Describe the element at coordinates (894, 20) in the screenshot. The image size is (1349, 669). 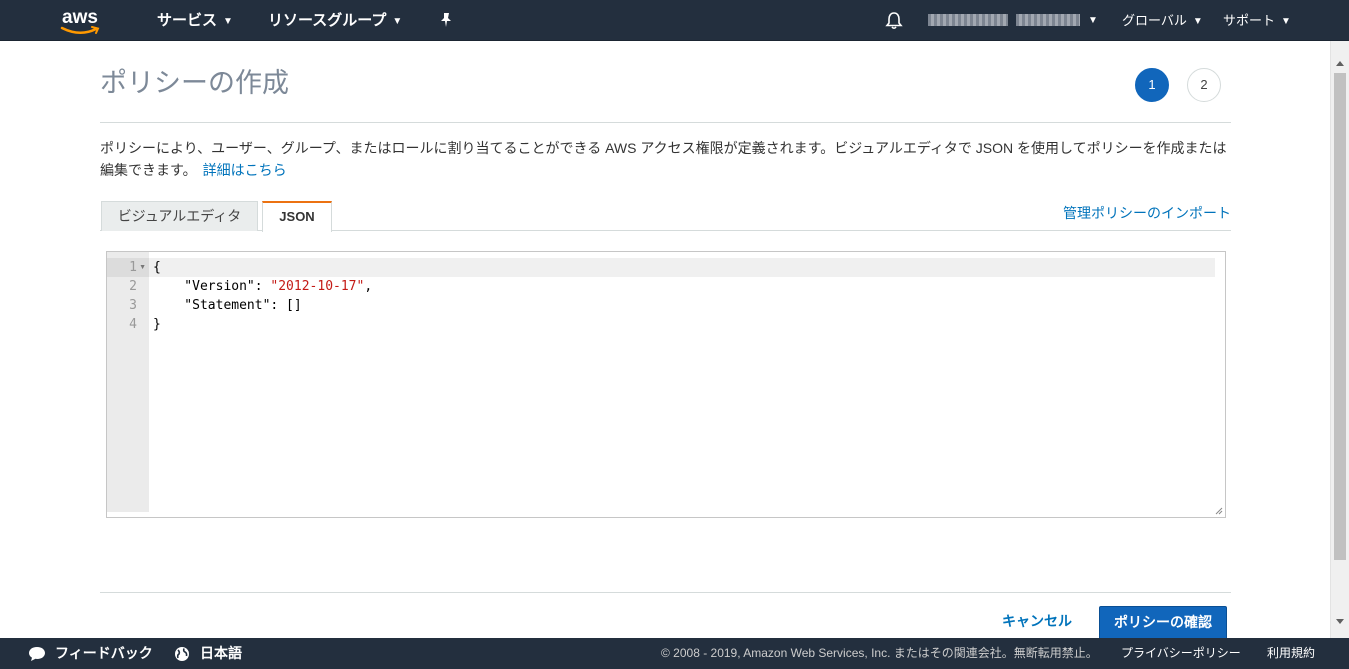
I see `bell-icon` at that location.